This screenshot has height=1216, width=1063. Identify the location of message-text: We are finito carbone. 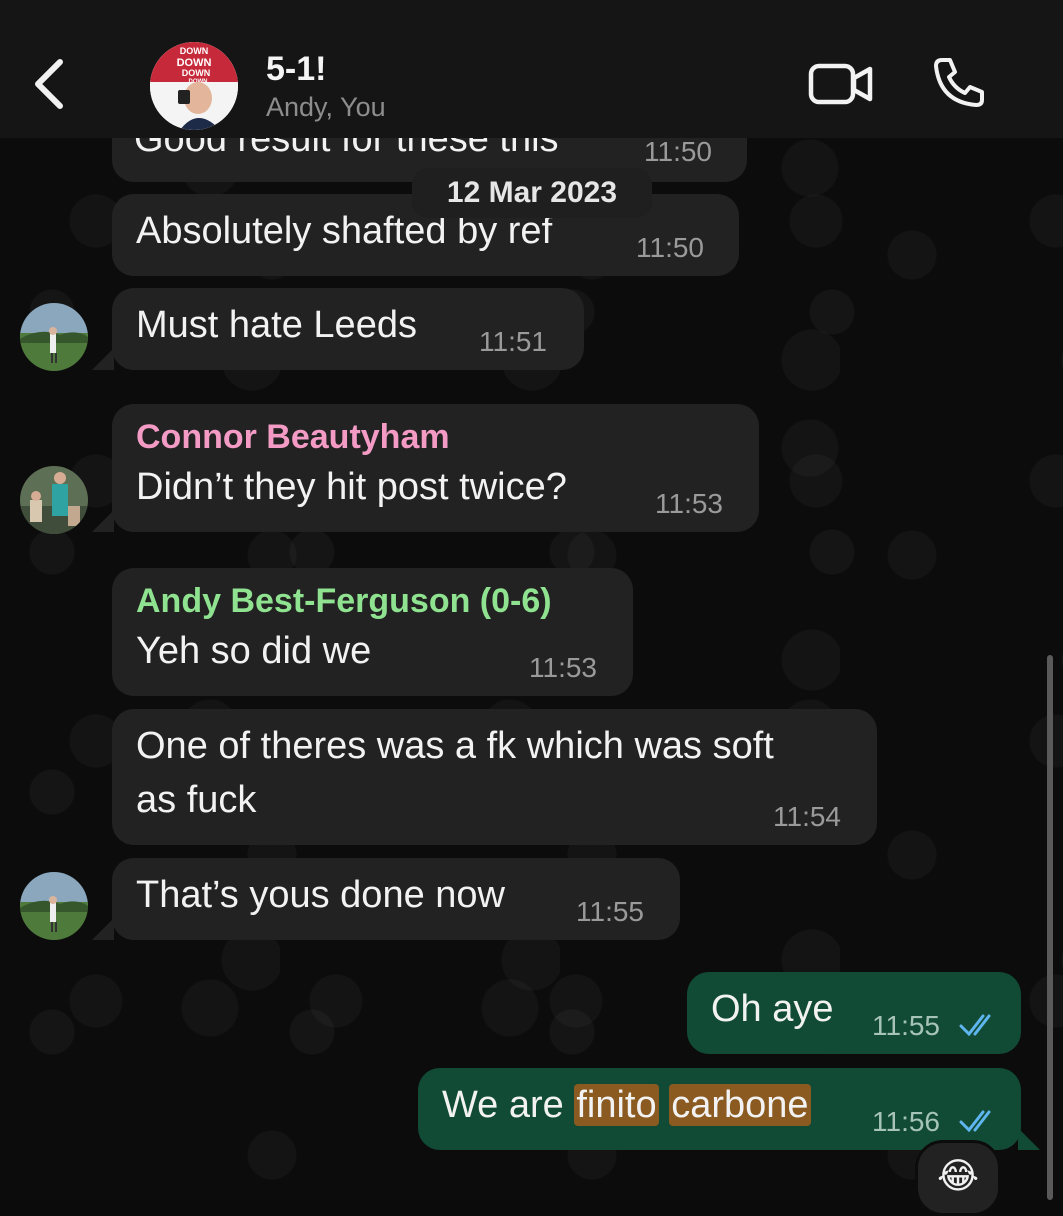
(626, 1105).